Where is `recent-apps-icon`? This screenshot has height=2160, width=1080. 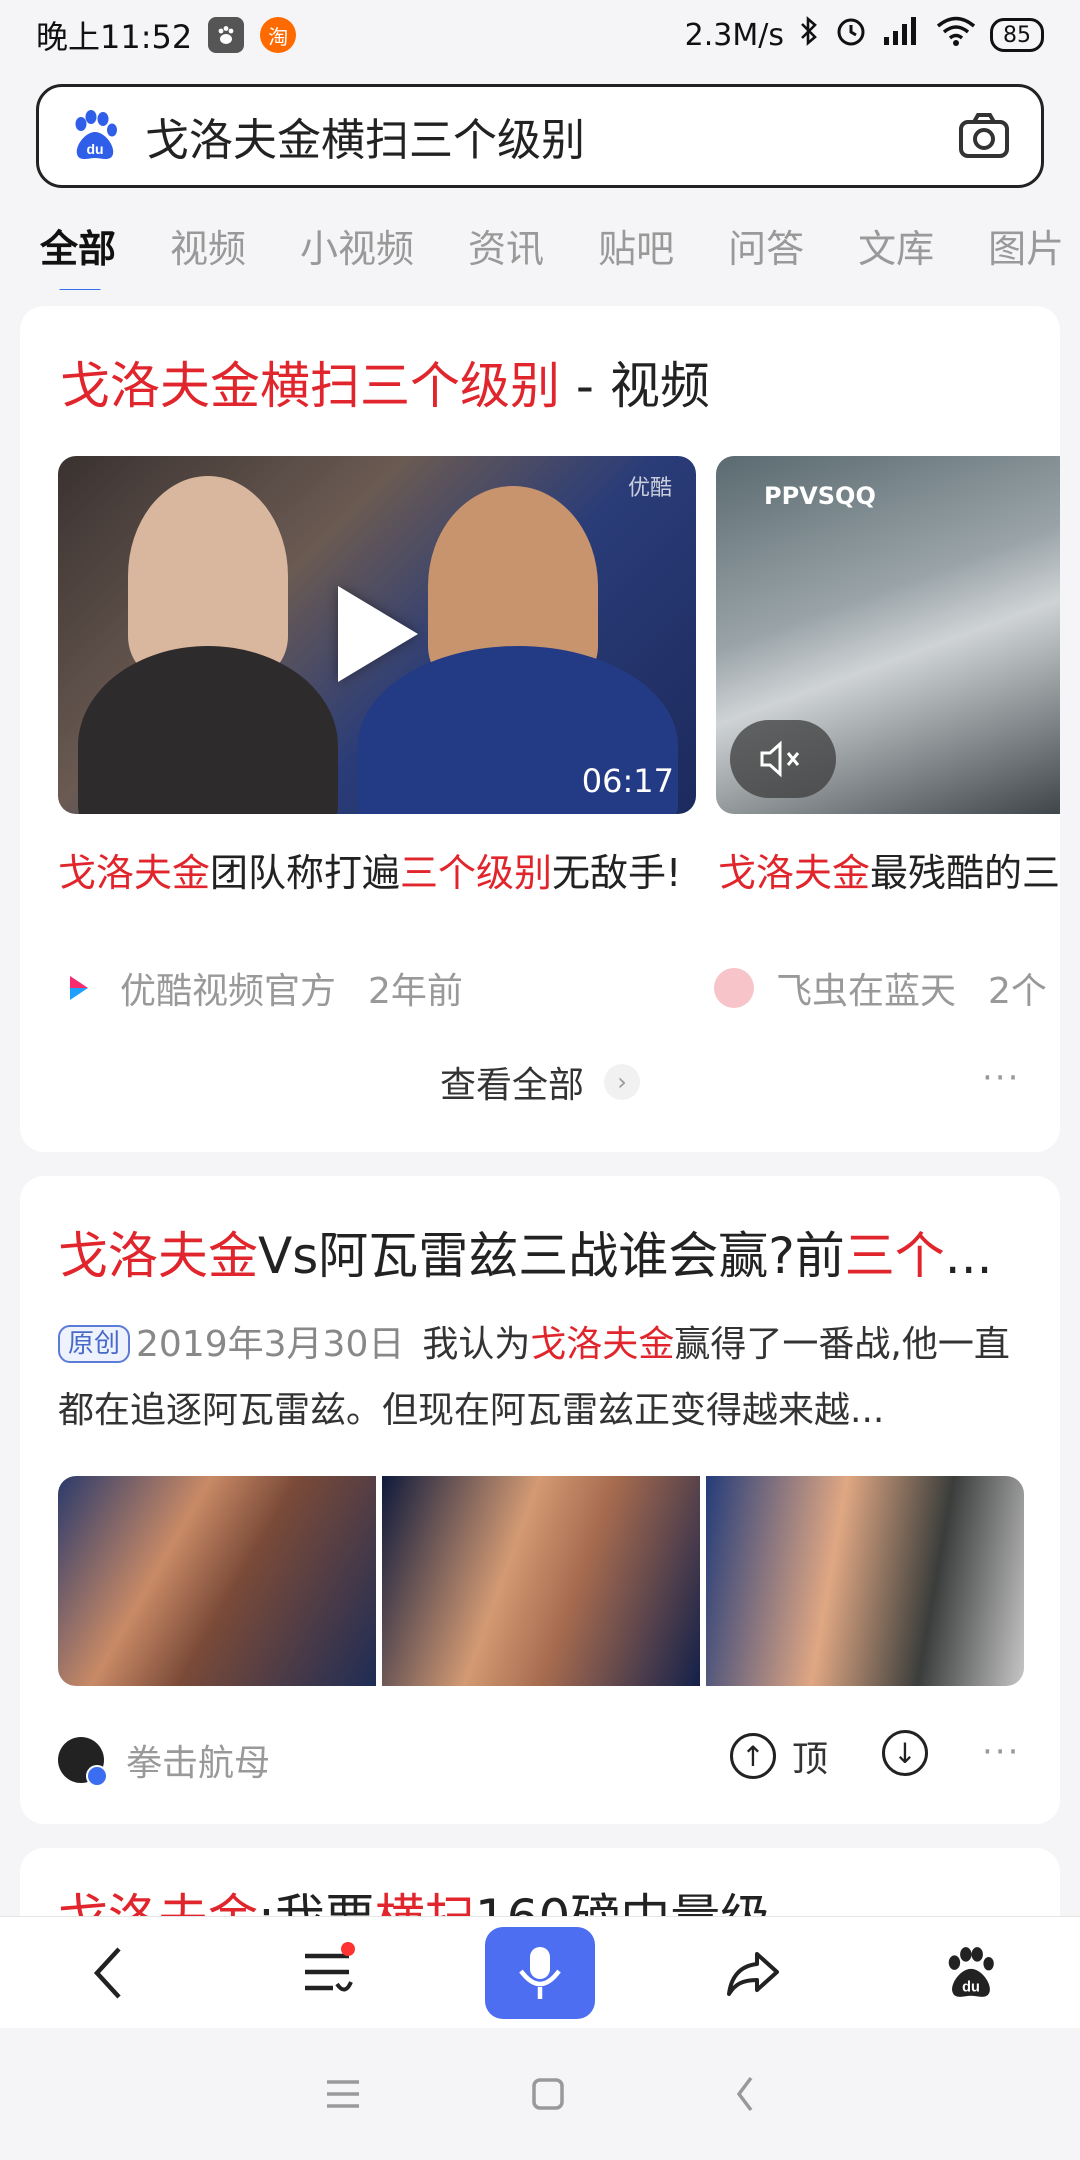 recent-apps-icon is located at coordinates (343, 2094).